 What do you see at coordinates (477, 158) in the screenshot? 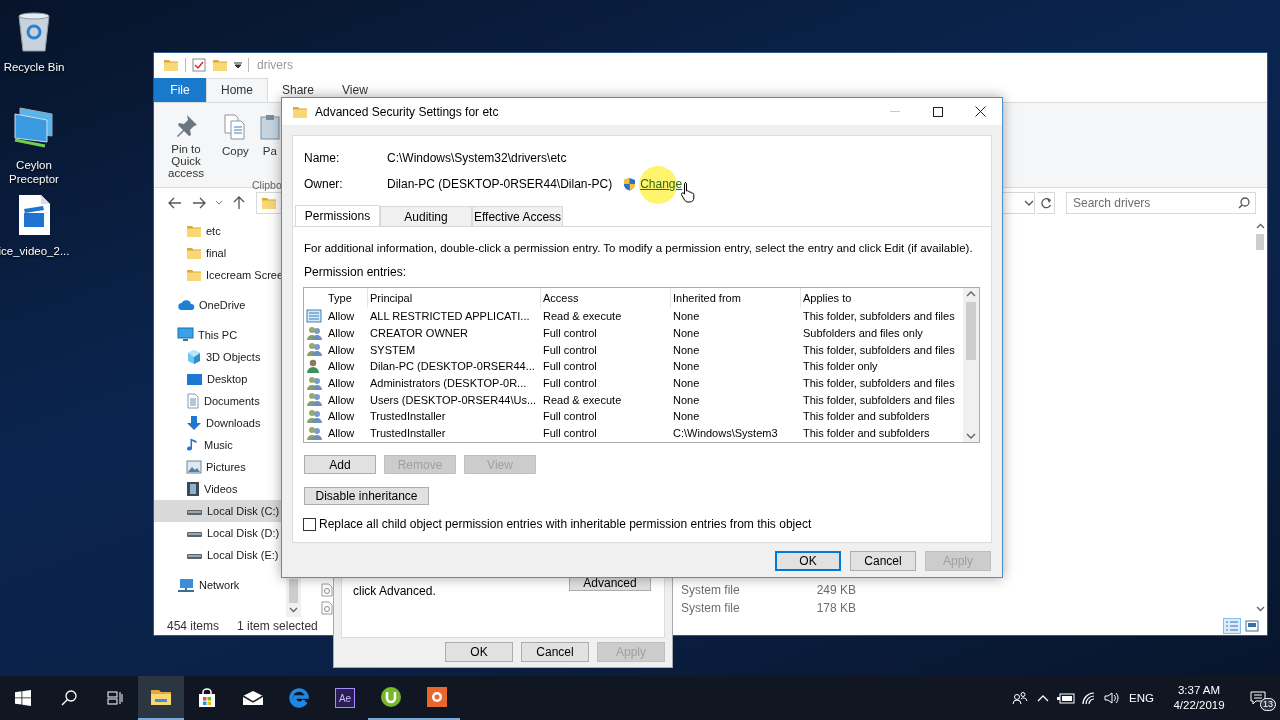
I see `object-path: C:\Windows\System32\drivers\etc` at bounding box center [477, 158].